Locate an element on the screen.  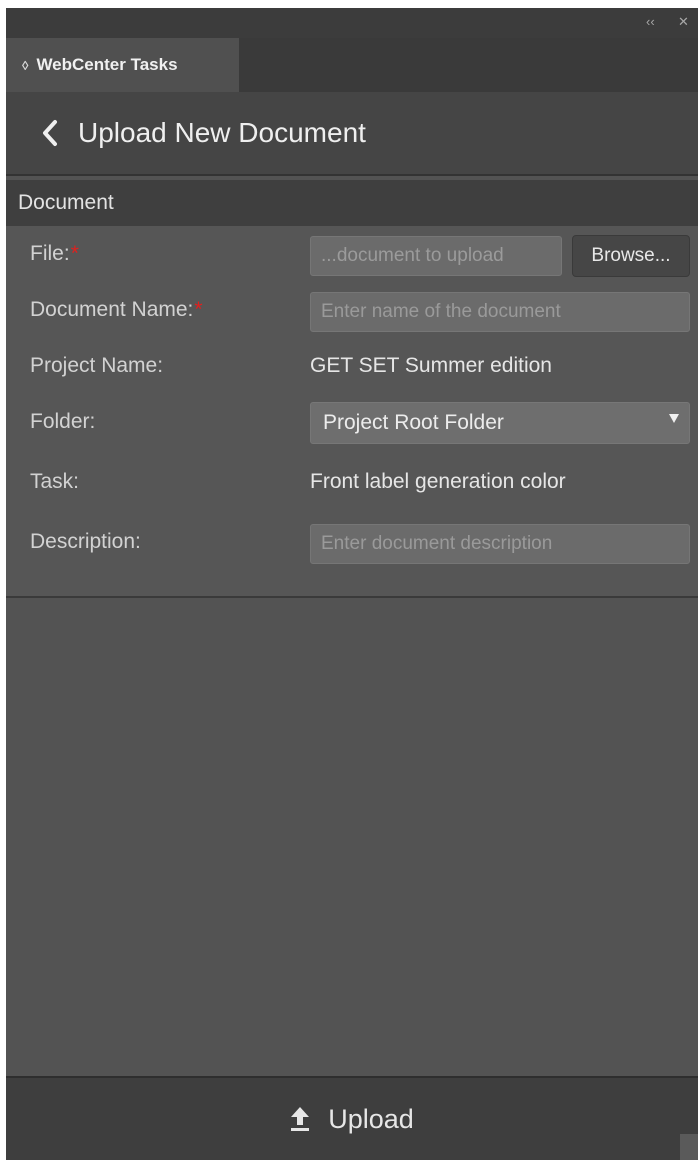
project-name-row: Project Name: GET SET Summer edition is located at coordinates (352, 366).